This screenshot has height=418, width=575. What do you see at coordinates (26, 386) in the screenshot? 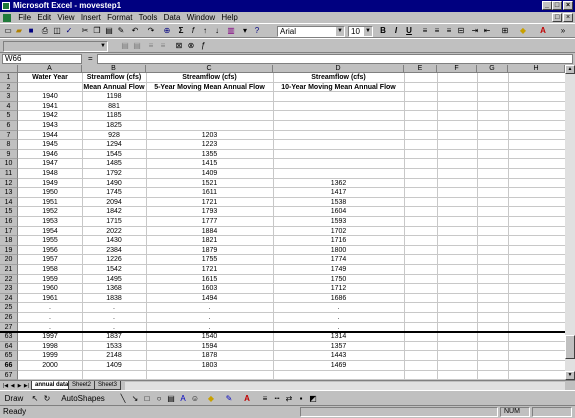
I see `last-sheet-icon: ▶|` at bounding box center [26, 386].